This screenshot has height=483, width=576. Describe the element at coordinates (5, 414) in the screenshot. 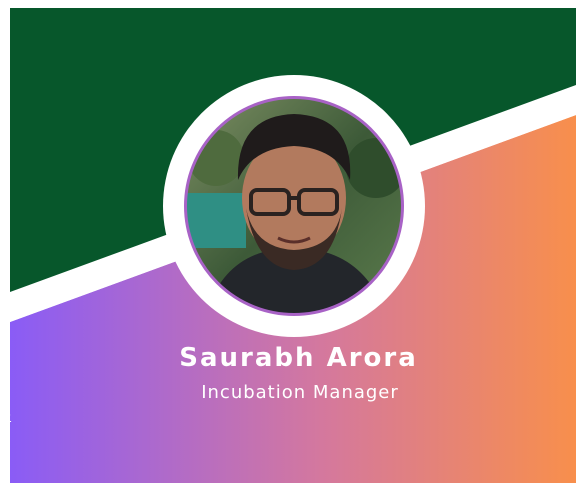

I see `edge-link: e` at that location.